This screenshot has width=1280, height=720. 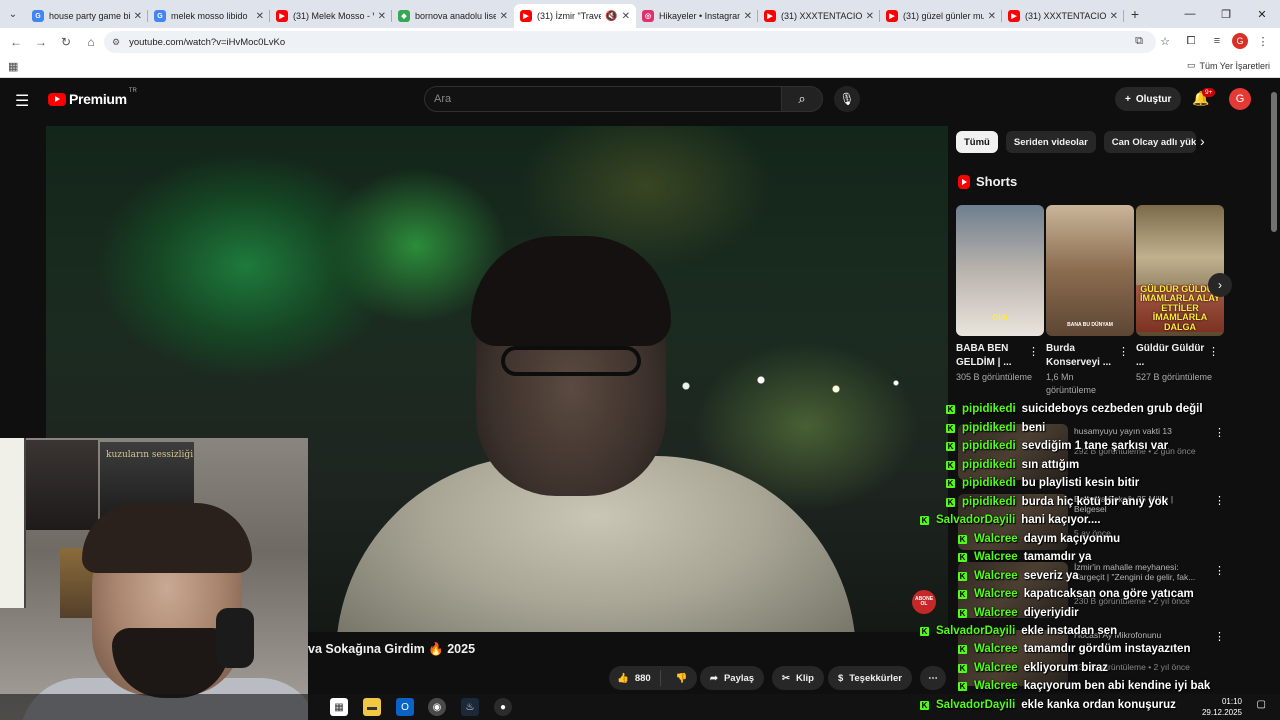 I want to click on browser-tab: ▶ (31) güzel günler mu ✕, so click(x=941, y=16).